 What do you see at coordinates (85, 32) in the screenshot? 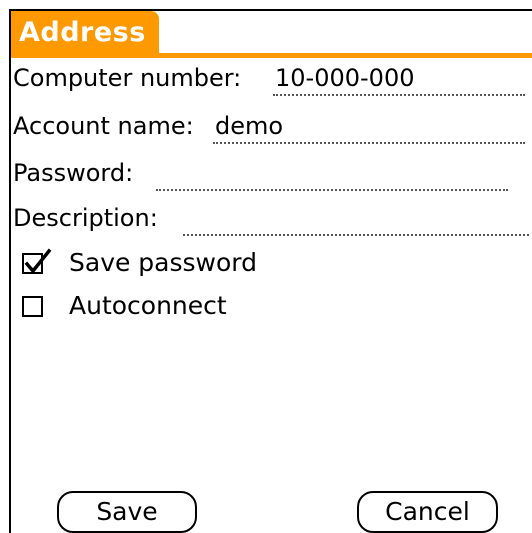
I see `form-title: Address` at bounding box center [85, 32].